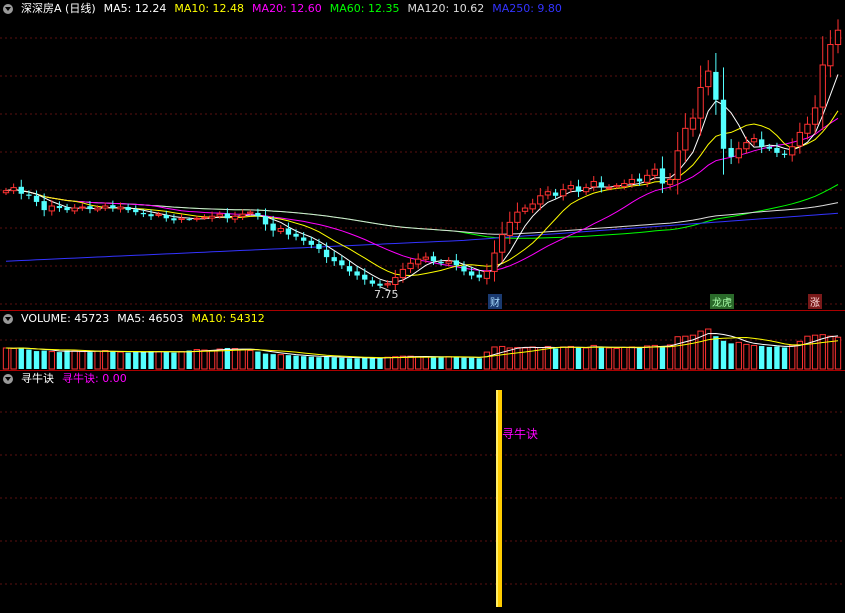 The height and width of the screenshot is (613, 845). Describe the element at coordinates (722, 301) in the screenshot. I see `event-tag-dragon-tiger: 龙虎` at that location.